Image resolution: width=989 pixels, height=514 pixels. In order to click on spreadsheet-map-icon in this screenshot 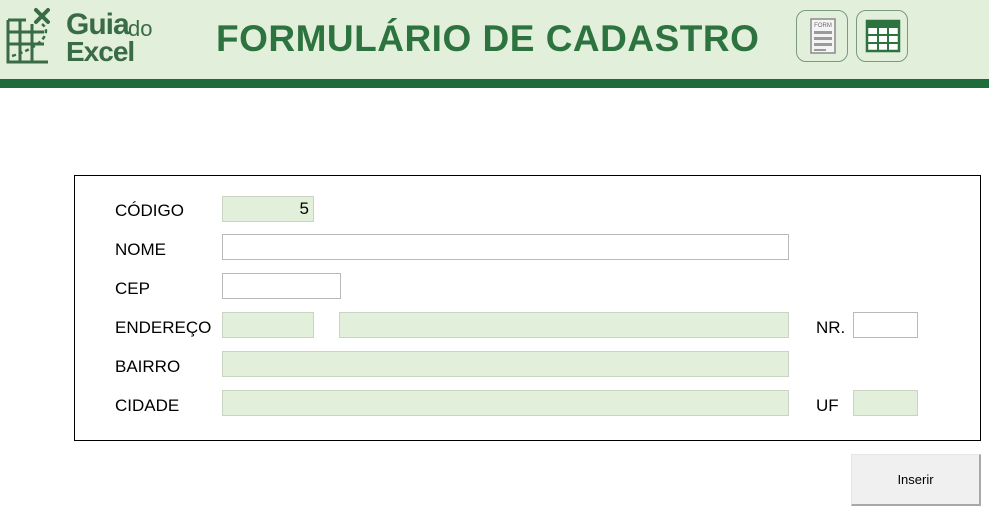, I will do `click(28, 36)`.